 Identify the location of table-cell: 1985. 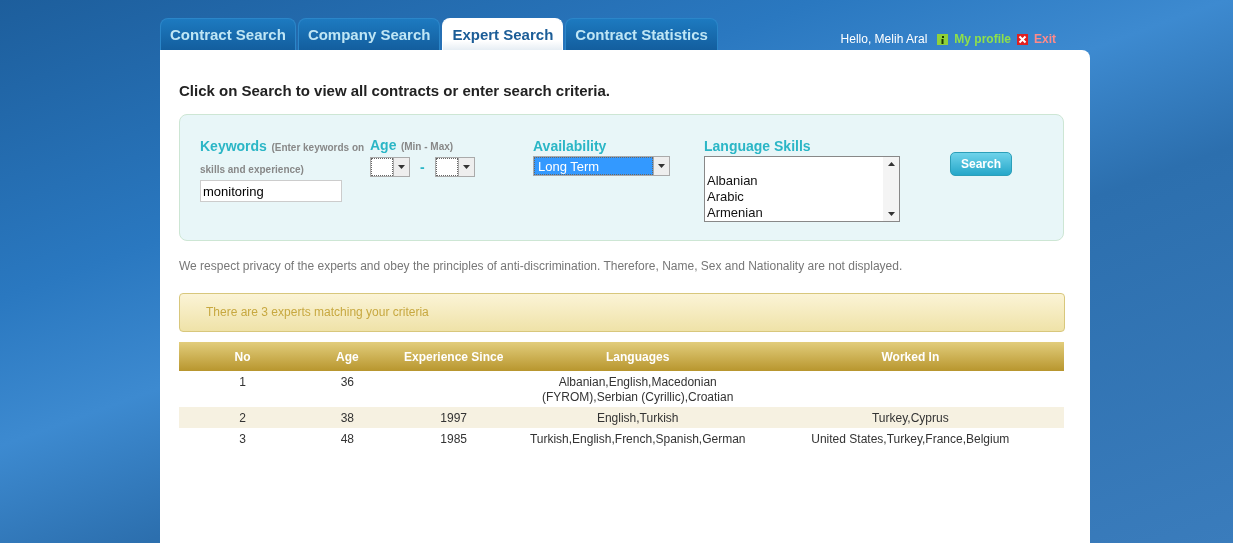
(453, 438).